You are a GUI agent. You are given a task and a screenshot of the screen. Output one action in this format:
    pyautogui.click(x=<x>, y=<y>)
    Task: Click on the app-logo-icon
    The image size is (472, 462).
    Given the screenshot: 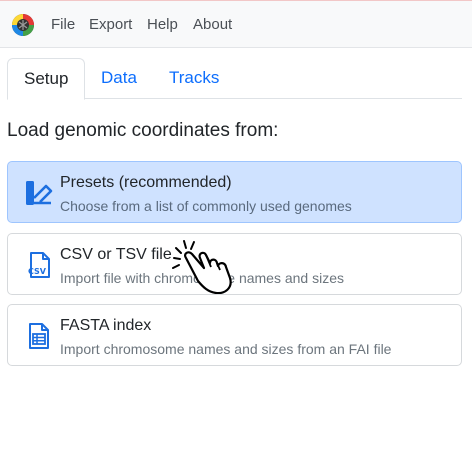 What is the action you would take?
    pyautogui.click(x=23, y=25)
    